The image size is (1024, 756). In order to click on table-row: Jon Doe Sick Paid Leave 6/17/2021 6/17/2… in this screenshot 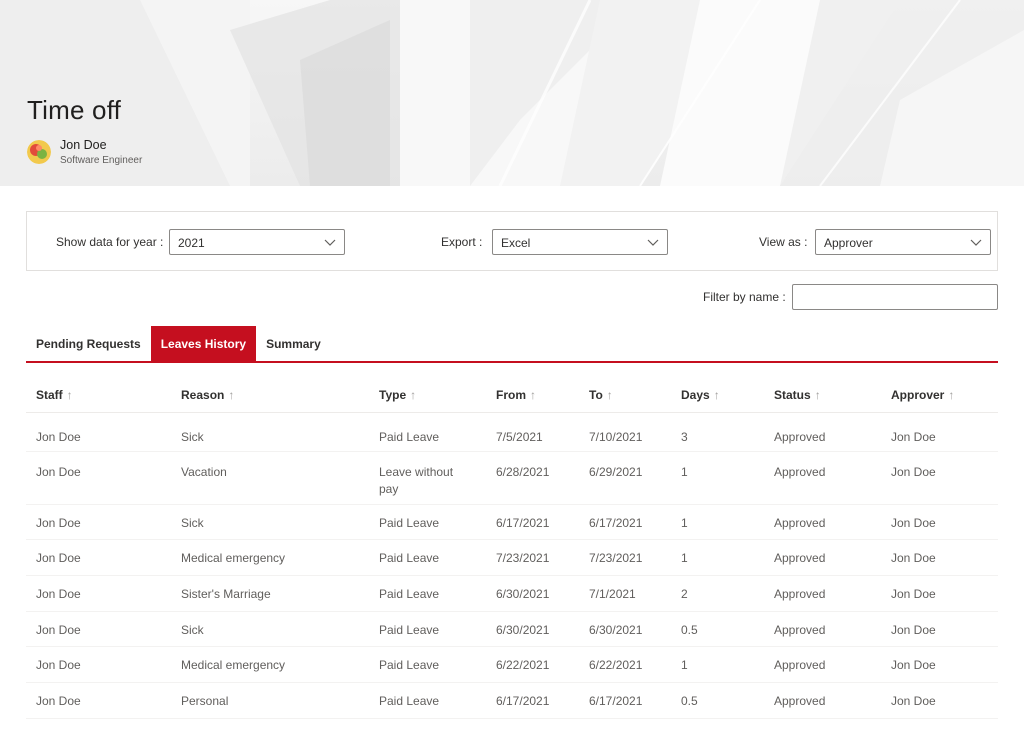, I will do `click(512, 522)`.